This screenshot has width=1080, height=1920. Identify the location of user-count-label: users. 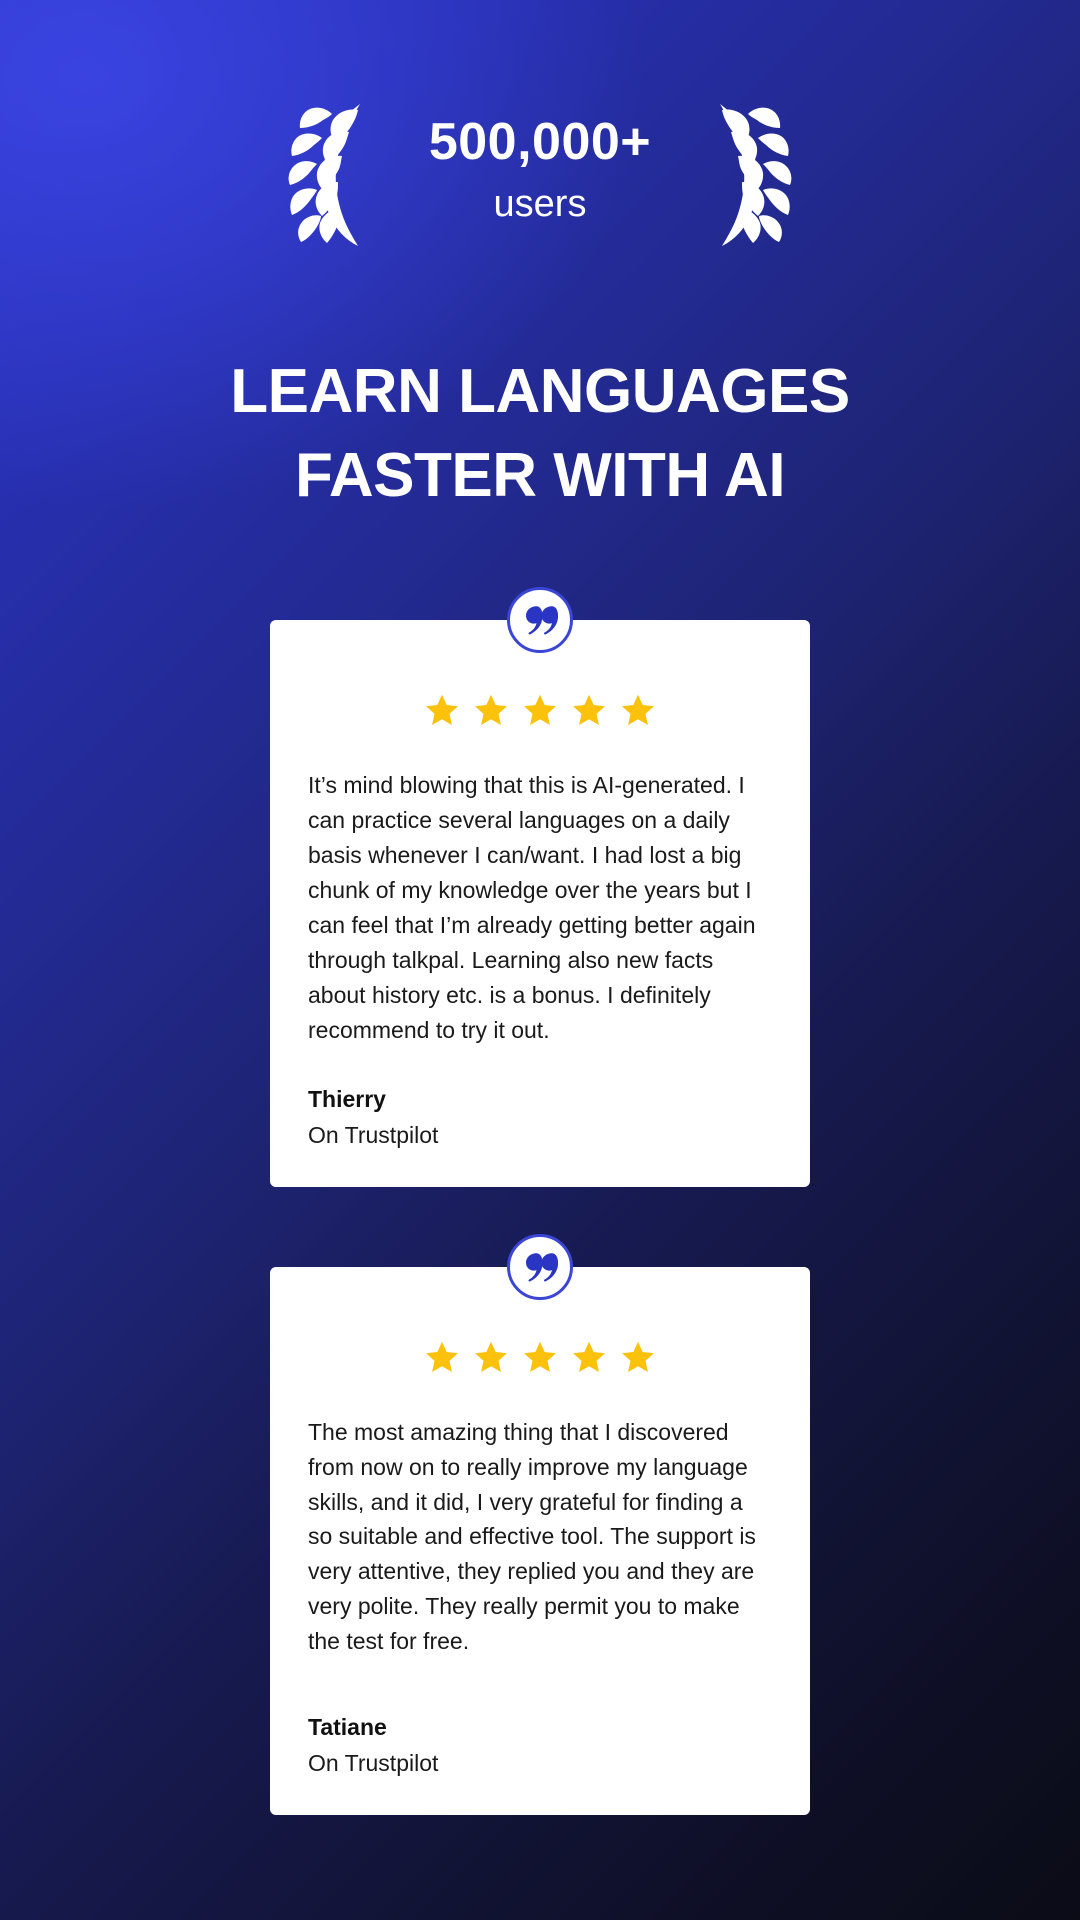
(540, 203).